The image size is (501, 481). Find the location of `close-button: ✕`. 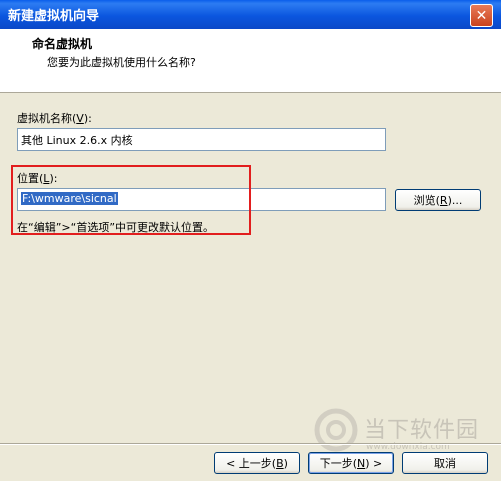

close-button: ✕ is located at coordinates (481, 15).